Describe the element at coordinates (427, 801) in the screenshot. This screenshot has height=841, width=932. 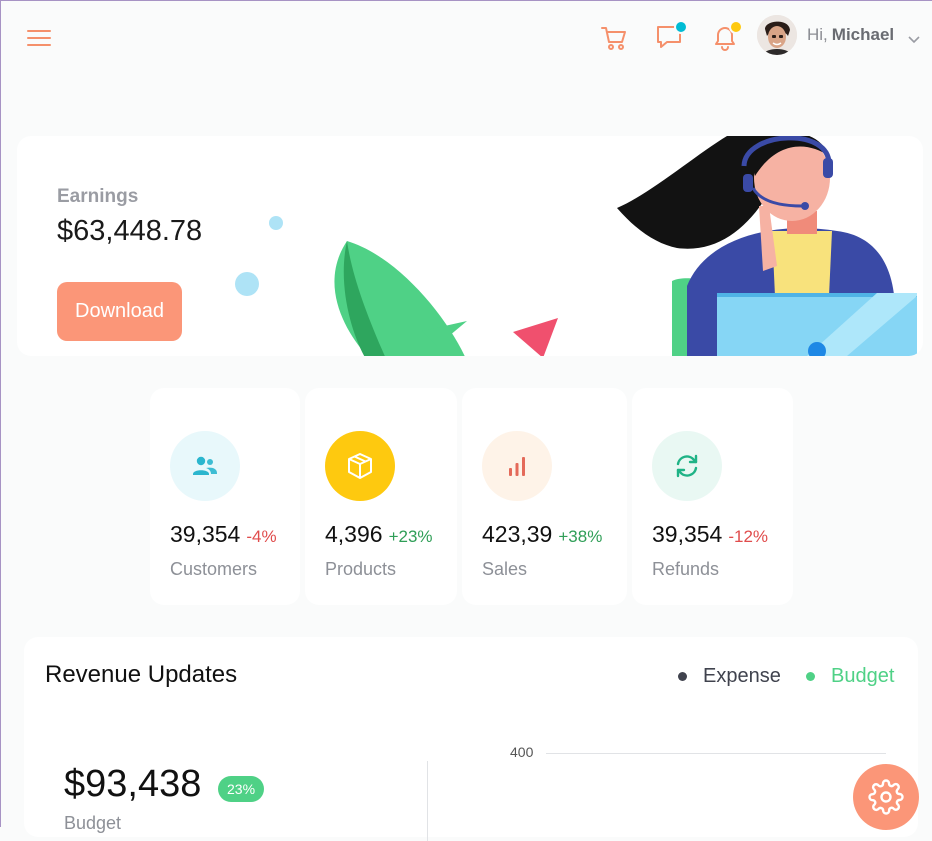
I see `divider` at that location.